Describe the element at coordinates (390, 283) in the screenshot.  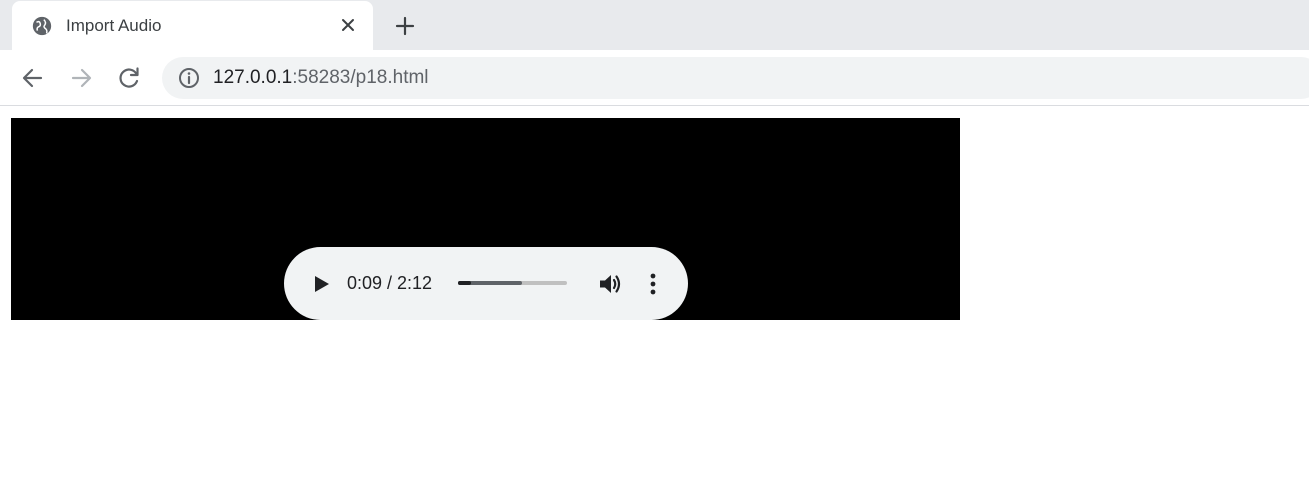
I see `time-display: 0:09 / 2:12` at that location.